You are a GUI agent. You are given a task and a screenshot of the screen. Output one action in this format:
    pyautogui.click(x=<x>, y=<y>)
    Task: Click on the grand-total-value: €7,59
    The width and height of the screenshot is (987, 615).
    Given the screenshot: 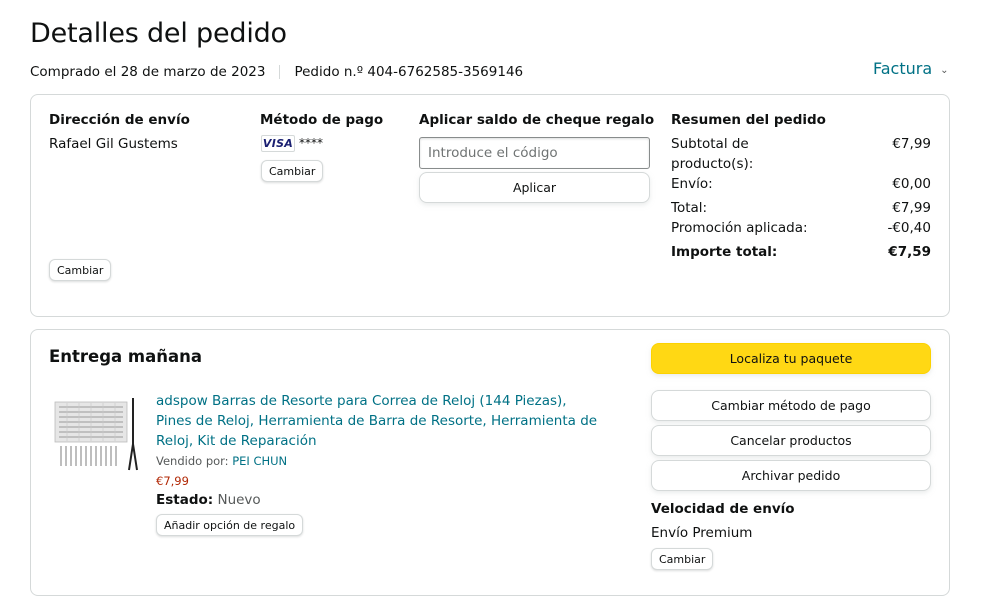 What is the action you would take?
    pyautogui.click(x=909, y=252)
    